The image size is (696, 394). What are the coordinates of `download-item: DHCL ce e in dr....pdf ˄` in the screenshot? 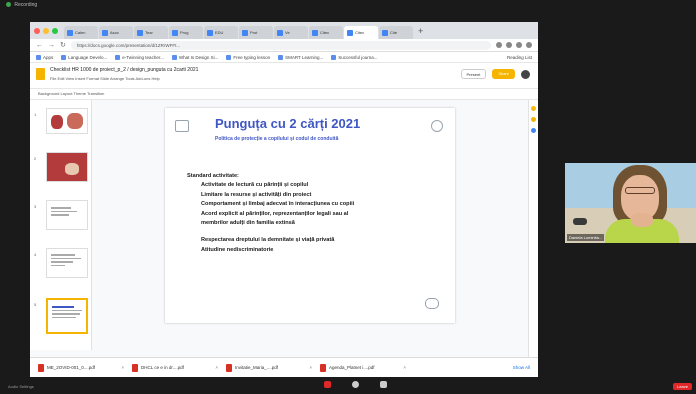 It's located at (175, 367).